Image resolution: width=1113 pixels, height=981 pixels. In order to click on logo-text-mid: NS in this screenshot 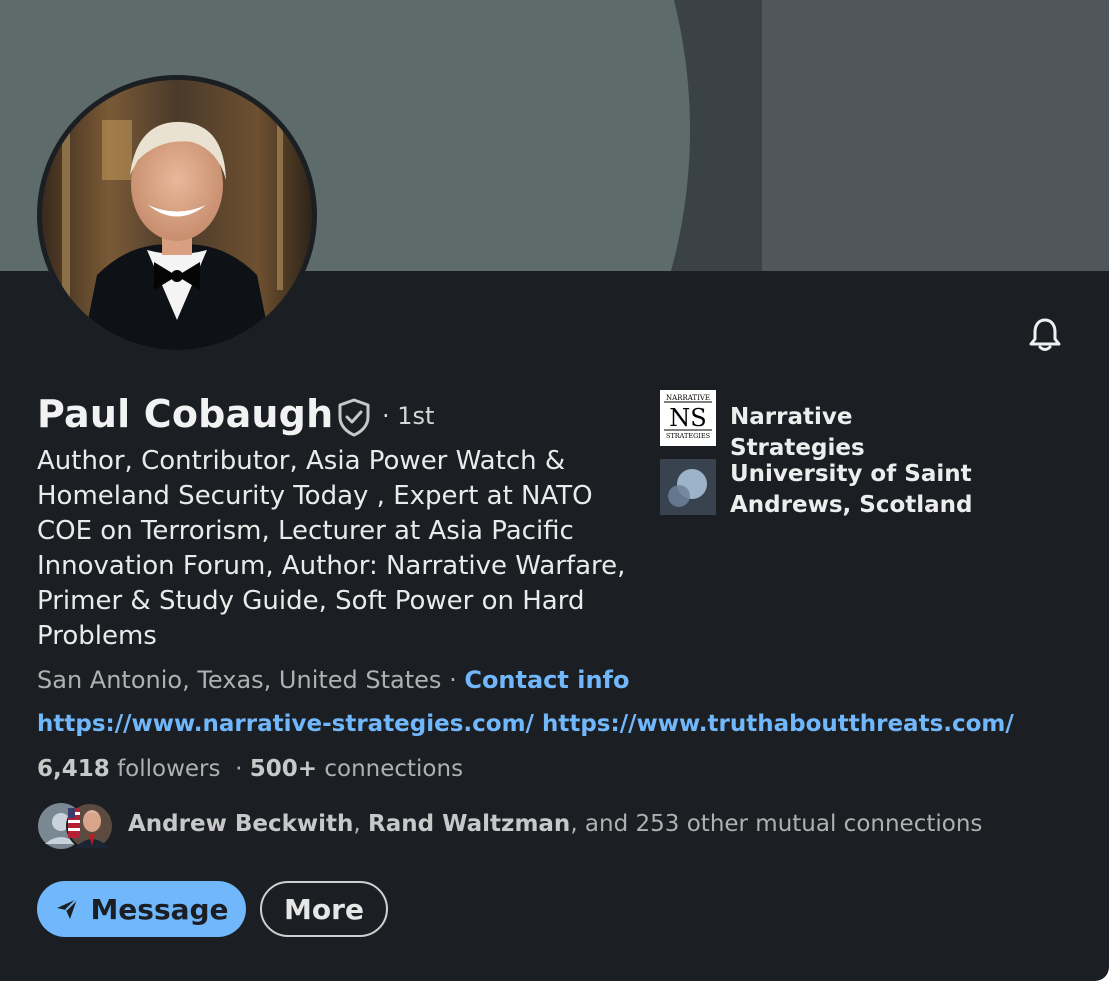, I will do `click(687, 418)`.